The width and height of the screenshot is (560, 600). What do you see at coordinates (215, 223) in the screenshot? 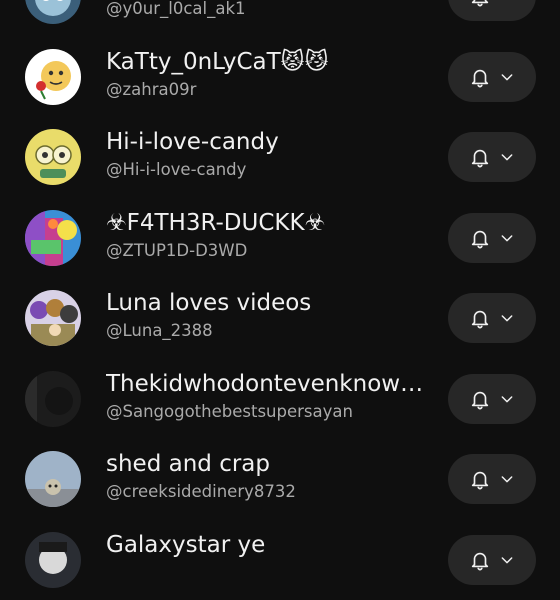
I see `channel-name: ☣F4TH3R-DUCKK☣` at bounding box center [215, 223].